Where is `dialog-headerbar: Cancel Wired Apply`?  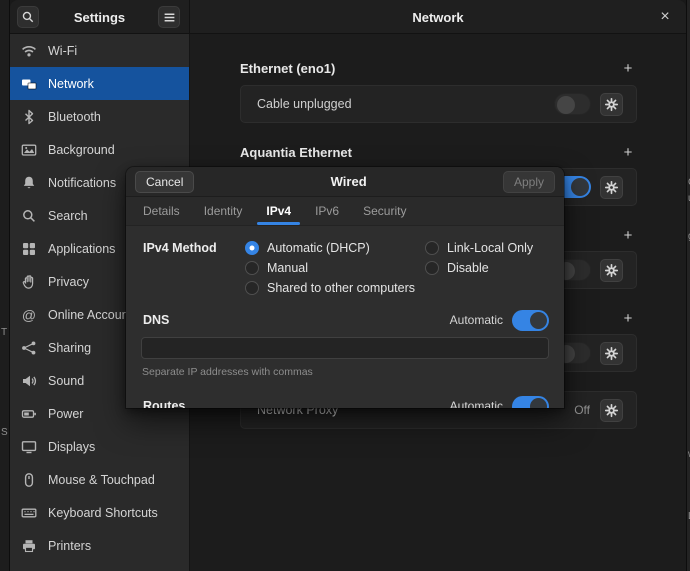 dialog-headerbar: Cancel Wired Apply is located at coordinates (345, 182).